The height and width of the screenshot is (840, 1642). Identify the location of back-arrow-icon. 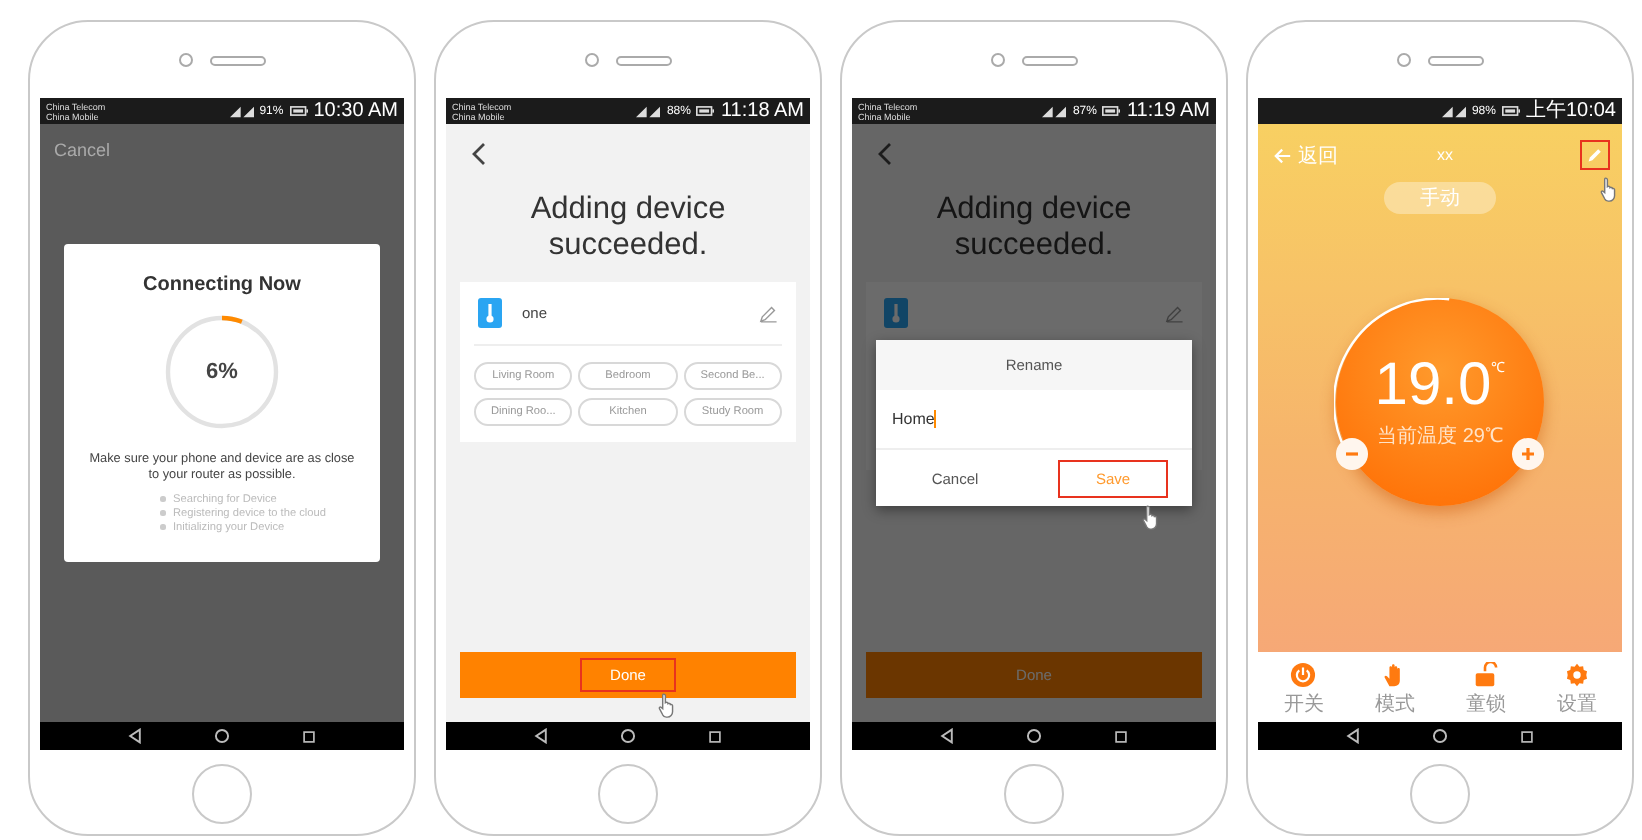
(1283, 155).